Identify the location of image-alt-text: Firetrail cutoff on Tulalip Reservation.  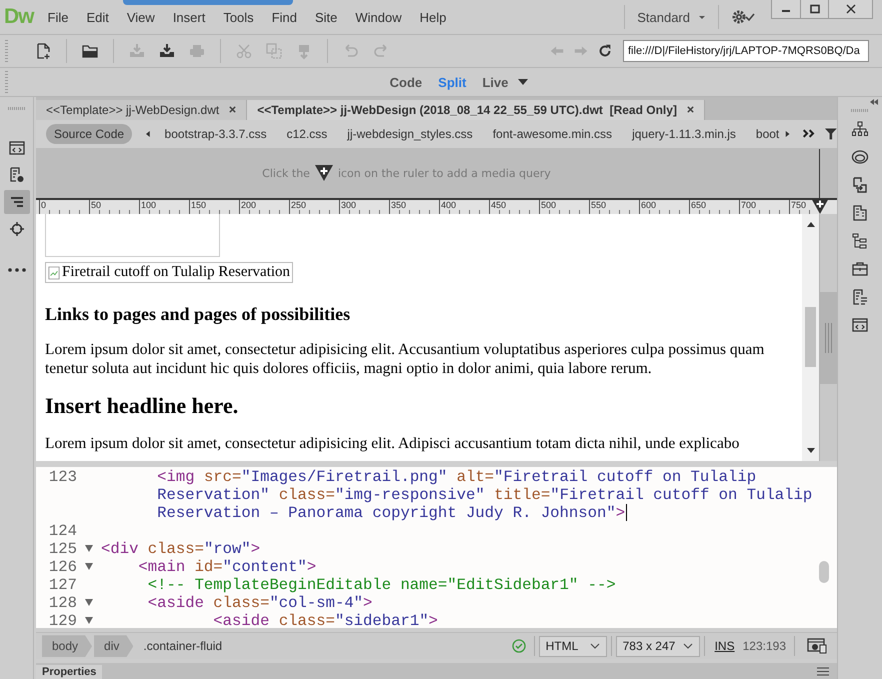
(176, 273).